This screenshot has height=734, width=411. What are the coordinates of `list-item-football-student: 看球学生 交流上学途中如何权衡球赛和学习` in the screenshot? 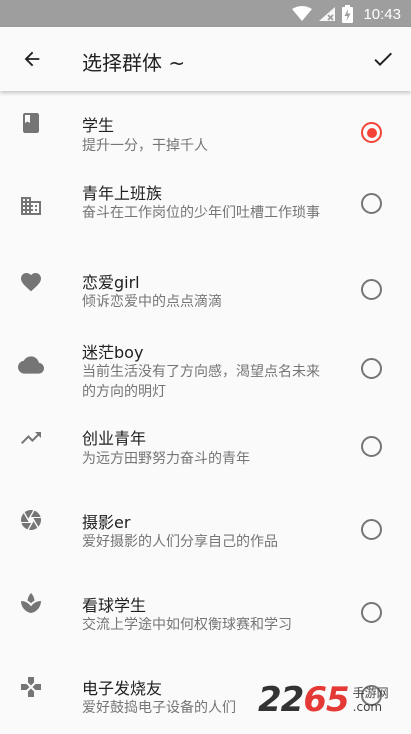 It's located at (205, 612).